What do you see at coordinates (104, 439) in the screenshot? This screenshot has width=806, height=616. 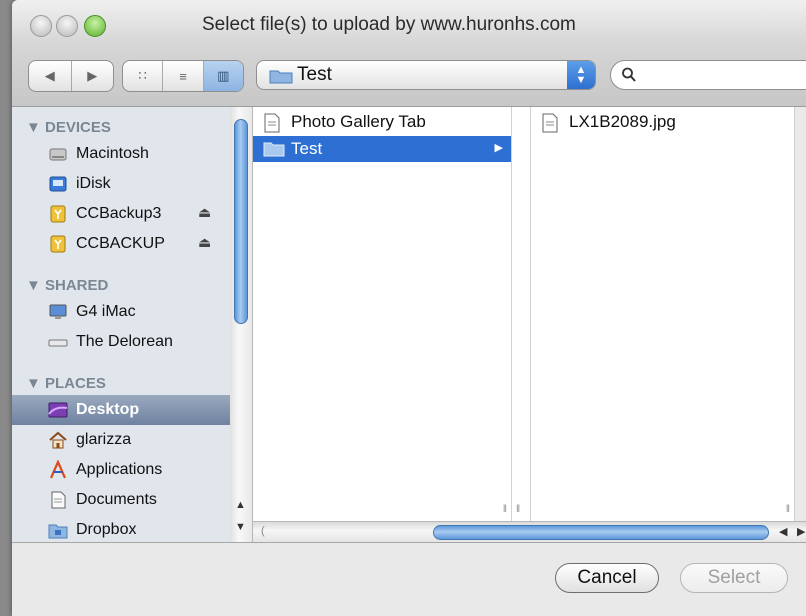 I see `sidebar-item-label: glarizza` at bounding box center [104, 439].